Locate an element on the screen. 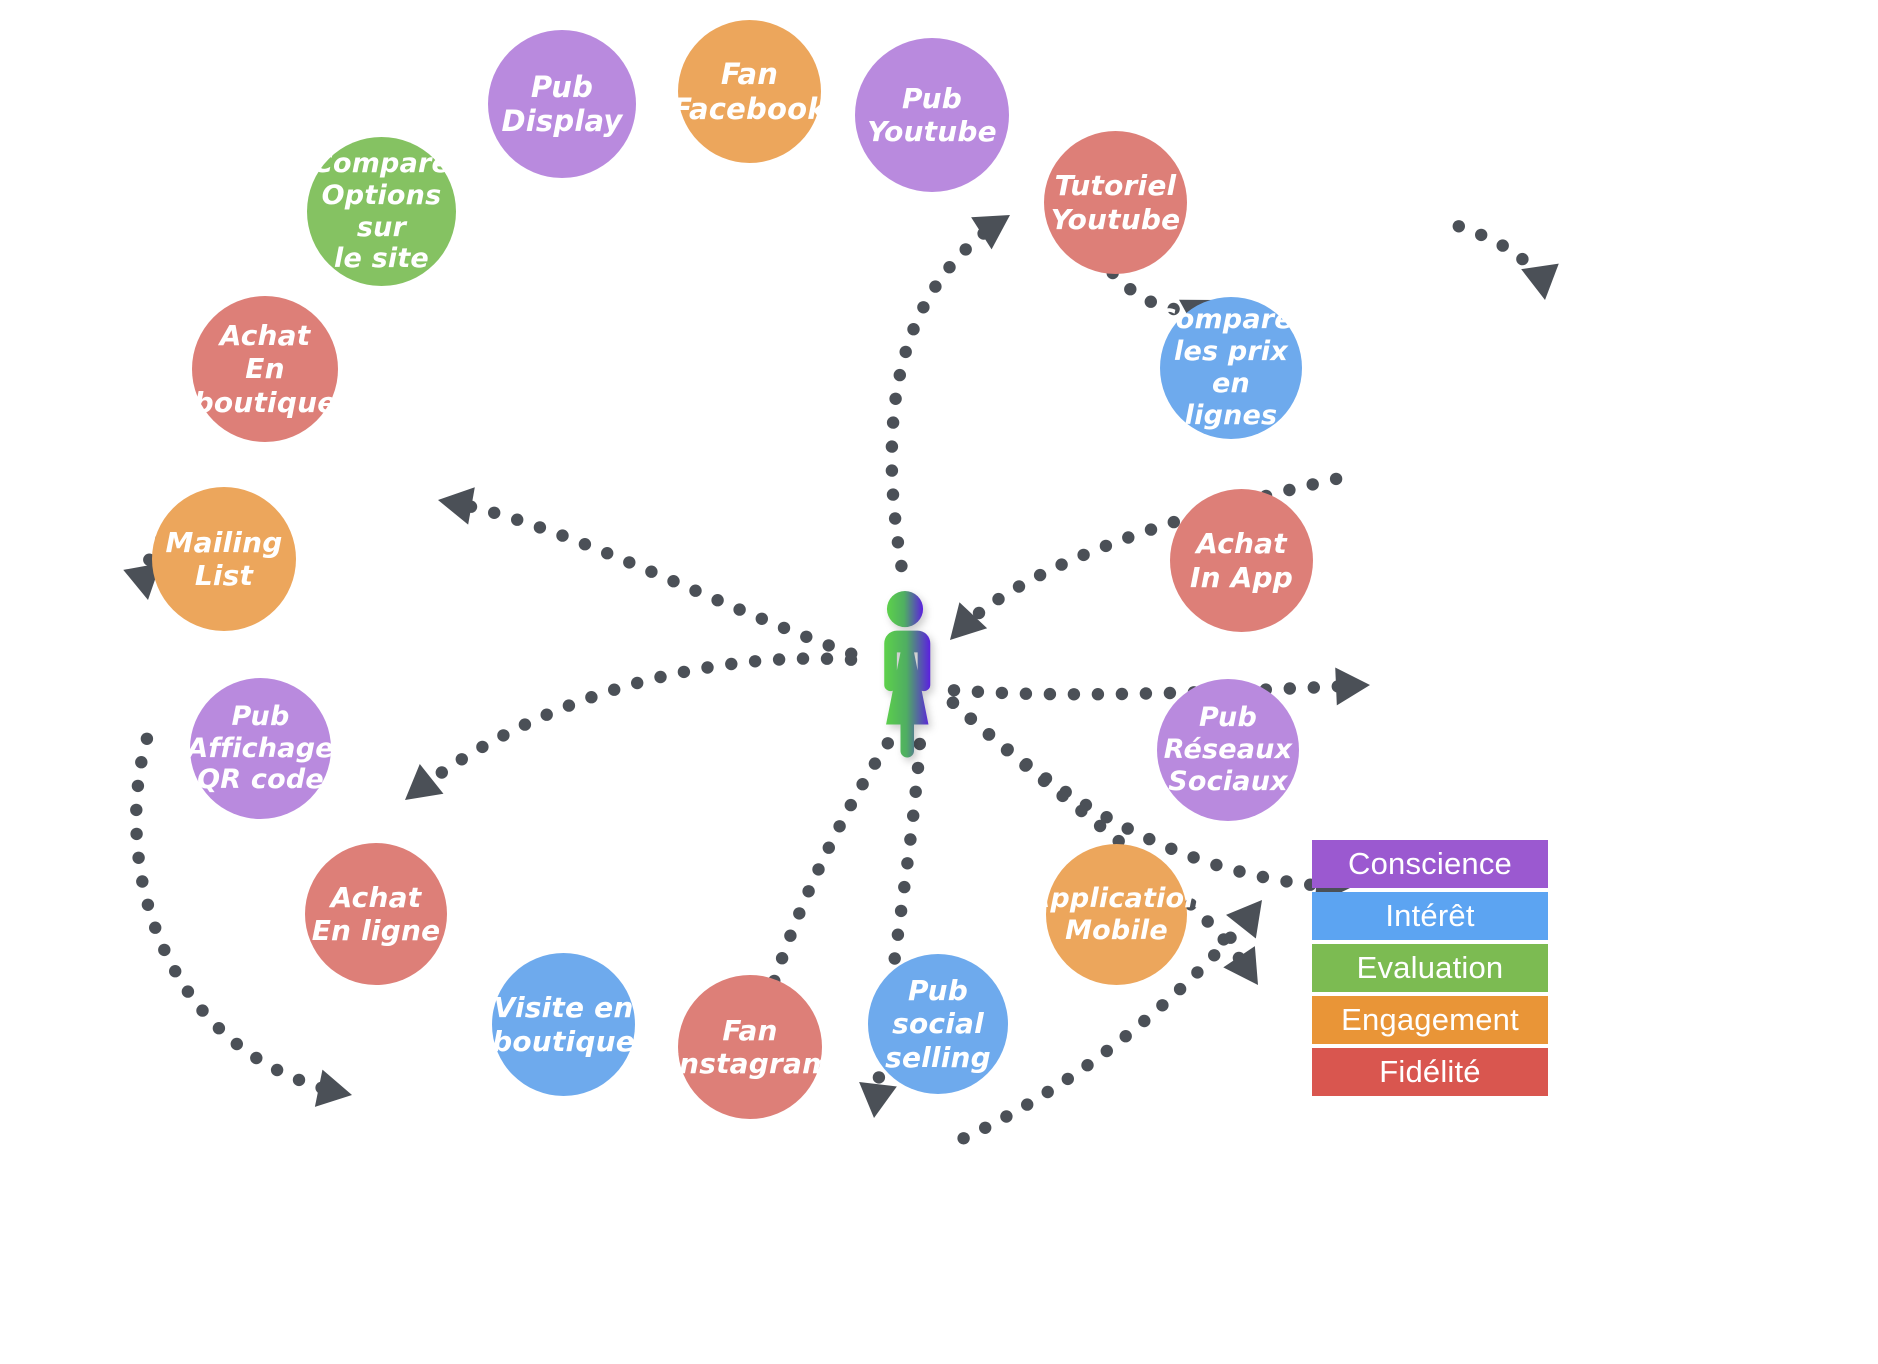  node-pub-social-selling: Pub social selling is located at coordinates (938, 1024).